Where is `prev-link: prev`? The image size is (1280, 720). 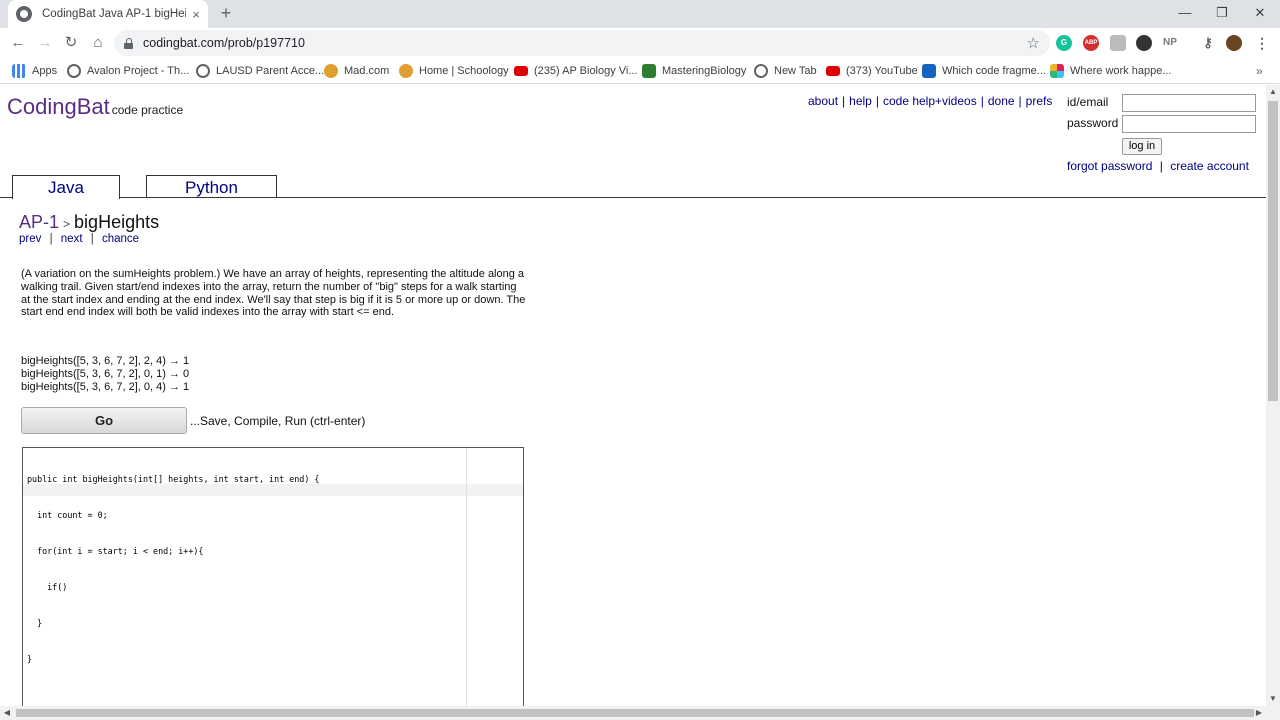
prev-link: prev is located at coordinates (30, 239).